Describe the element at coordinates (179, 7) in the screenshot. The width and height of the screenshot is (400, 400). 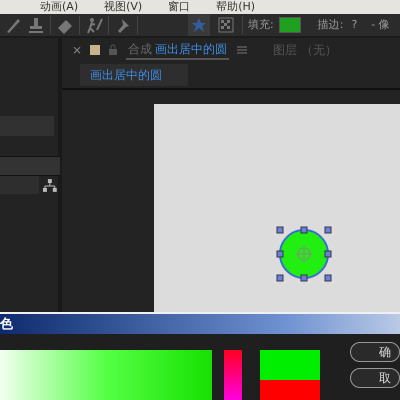
I see `menu-item: 窗口` at that location.